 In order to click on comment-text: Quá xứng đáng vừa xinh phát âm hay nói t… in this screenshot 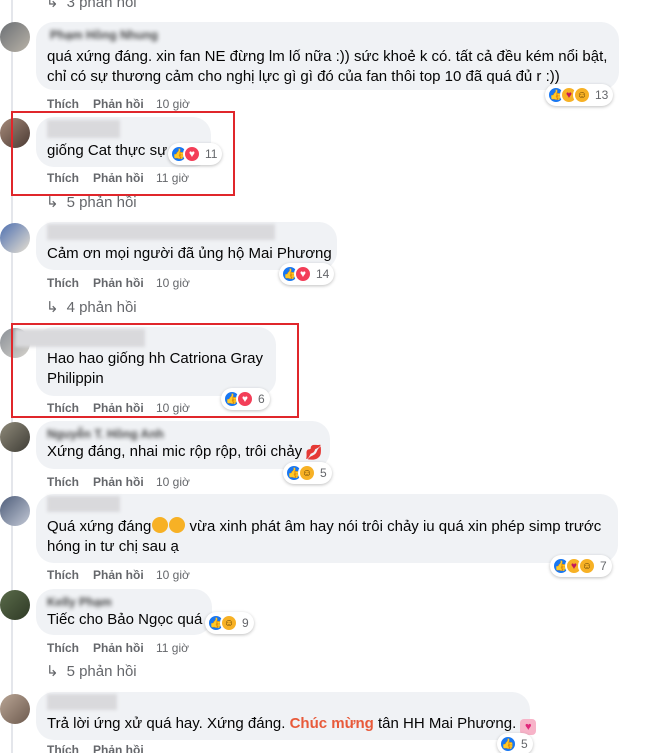, I will do `click(324, 526)`.